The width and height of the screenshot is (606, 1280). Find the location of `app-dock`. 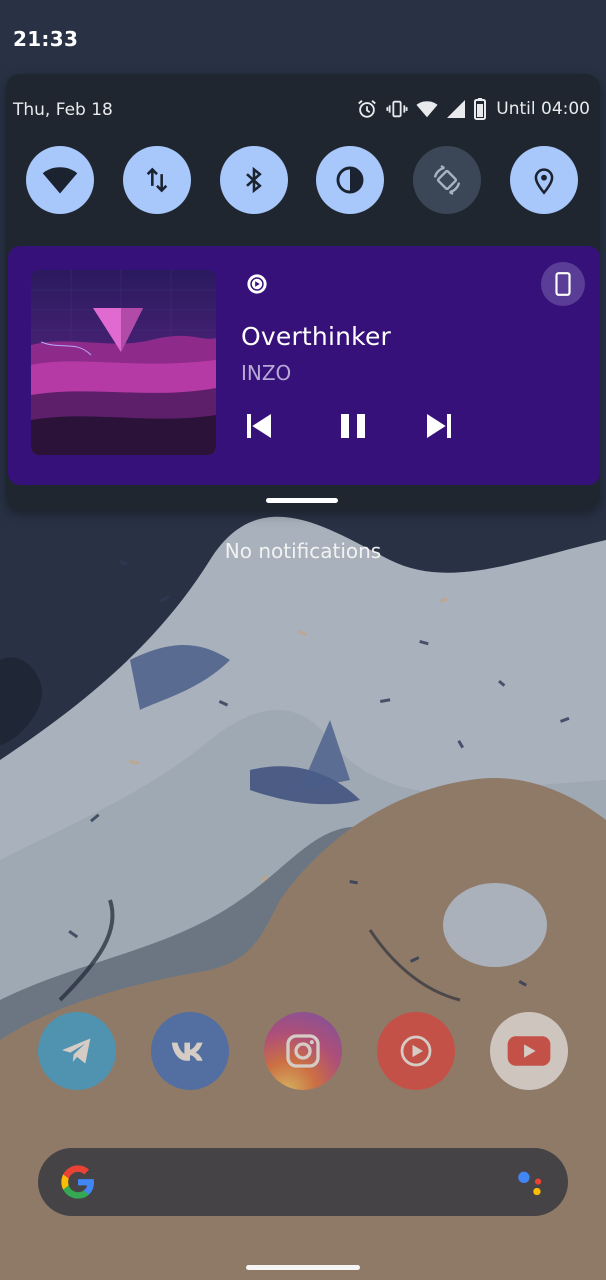

app-dock is located at coordinates (303, 1054).